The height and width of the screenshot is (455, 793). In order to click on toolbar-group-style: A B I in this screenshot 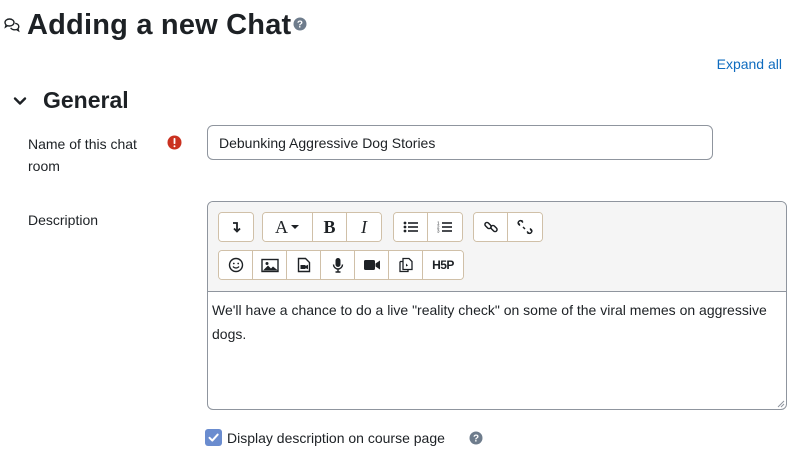, I will do `click(322, 227)`.